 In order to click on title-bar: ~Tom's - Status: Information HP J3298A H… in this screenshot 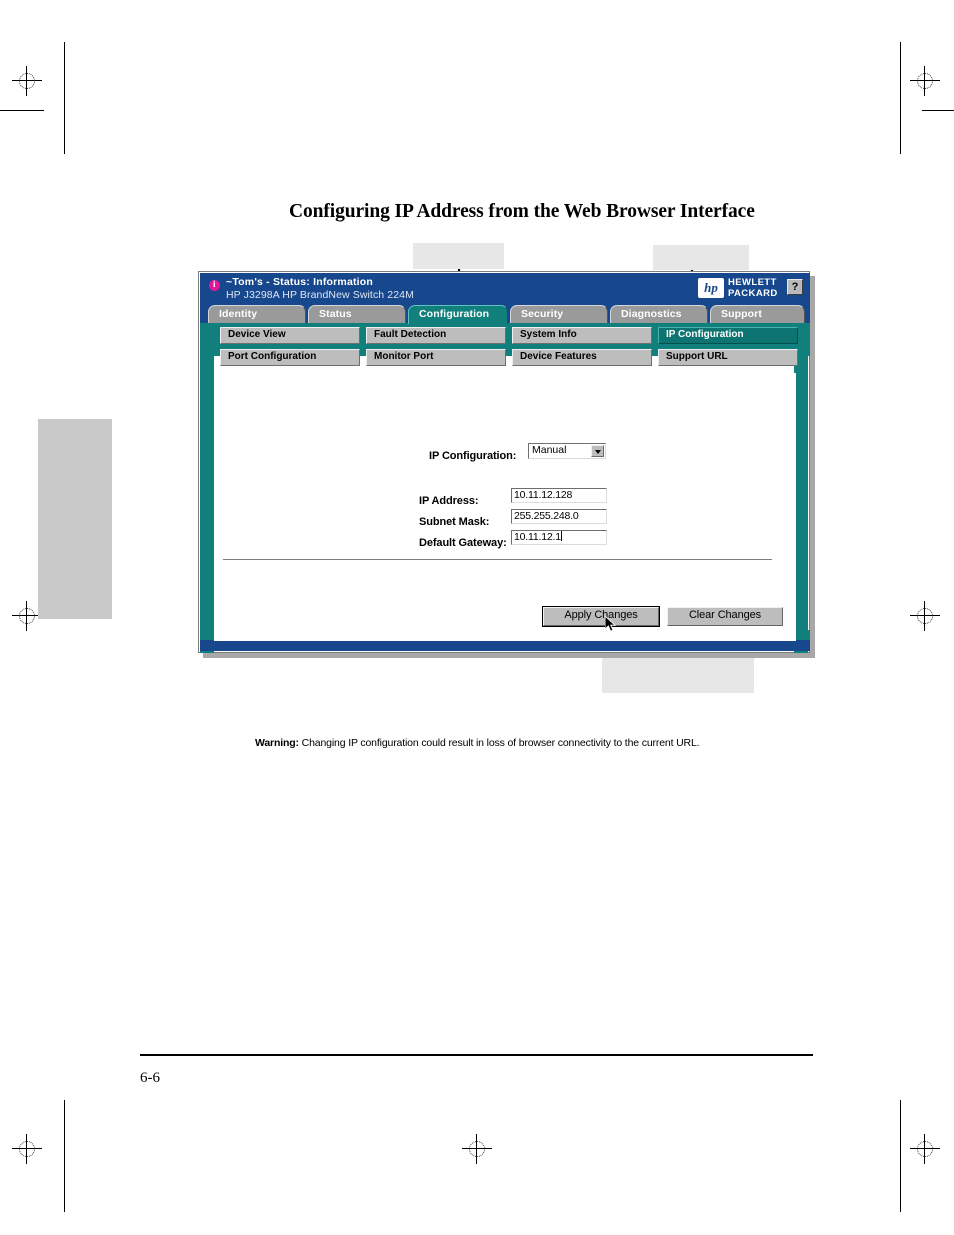, I will do `click(505, 288)`.